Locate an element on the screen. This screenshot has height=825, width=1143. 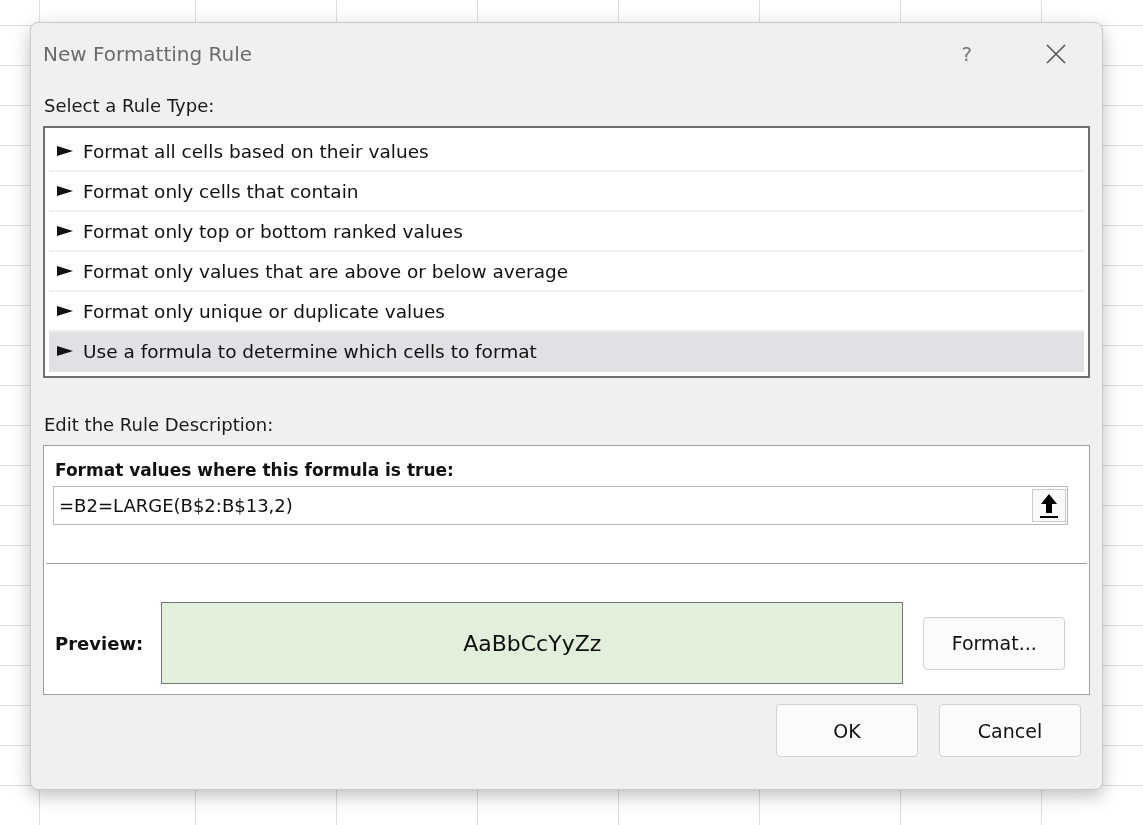
section-label: Select a Rule Type: is located at coordinates (130, 105).